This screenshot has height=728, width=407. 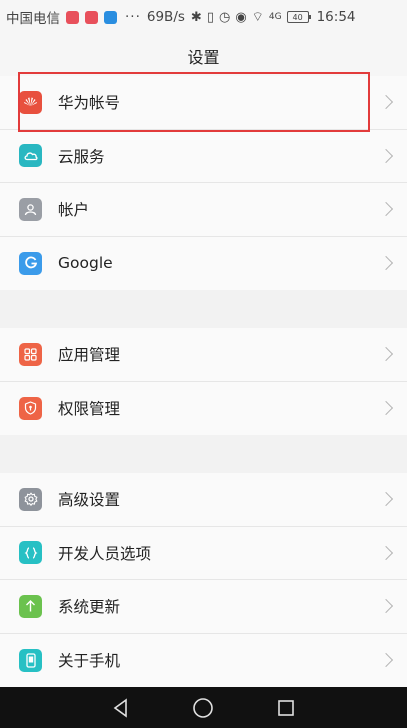 What do you see at coordinates (110, 17) in the screenshot?
I see `sports-app-icon` at bounding box center [110, 17].